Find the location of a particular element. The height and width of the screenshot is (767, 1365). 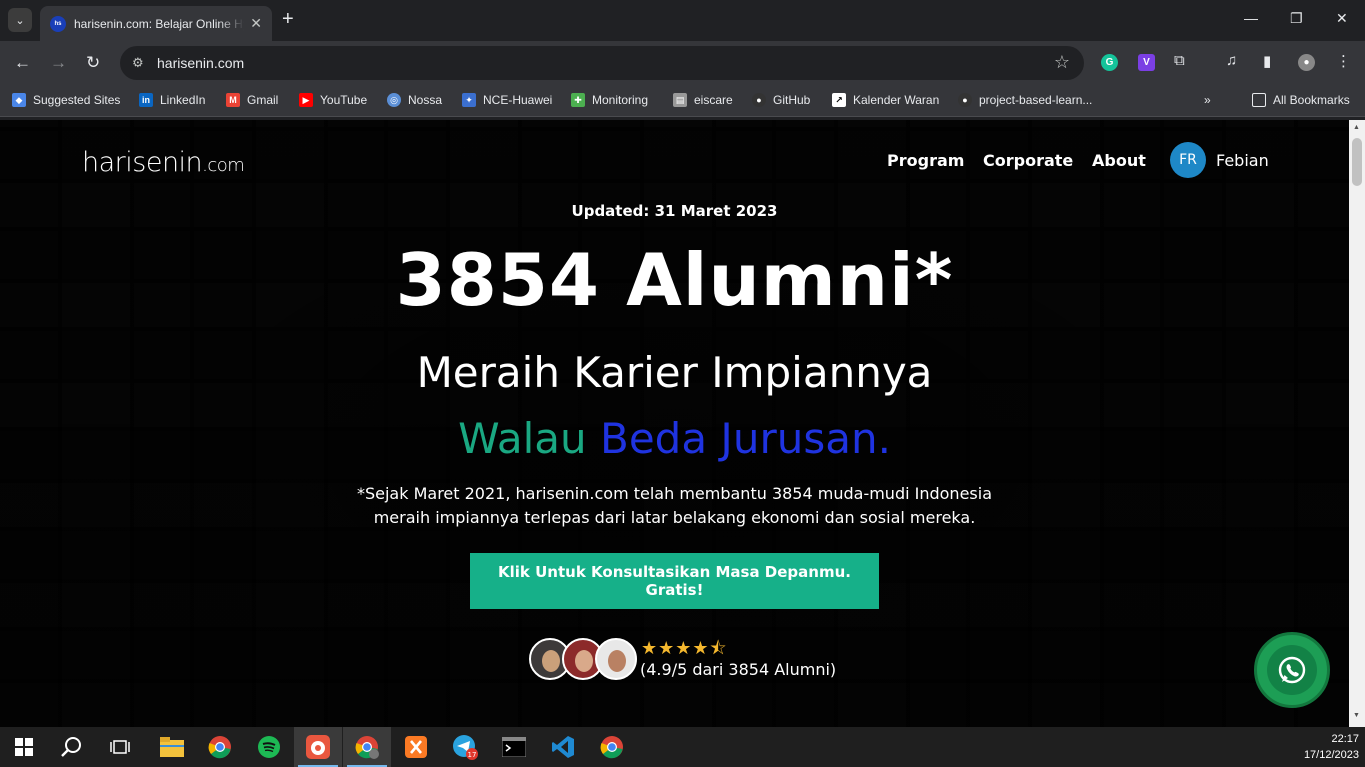

updated-date: Updated: 31 Maret 2023 is located at coordinates (674, 211).